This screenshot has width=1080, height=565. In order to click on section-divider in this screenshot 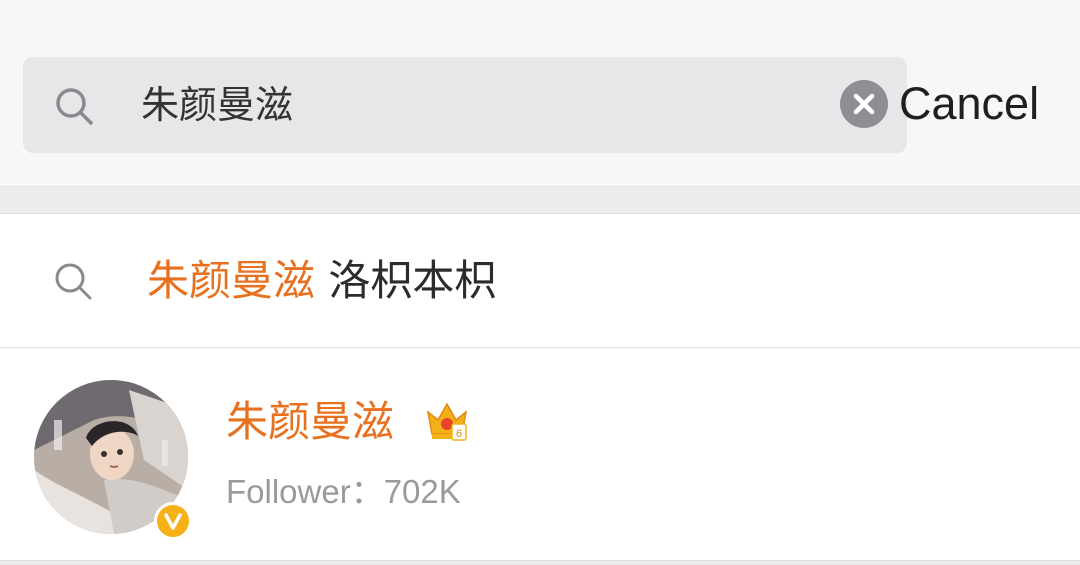, I will do `click(540, 200)`.